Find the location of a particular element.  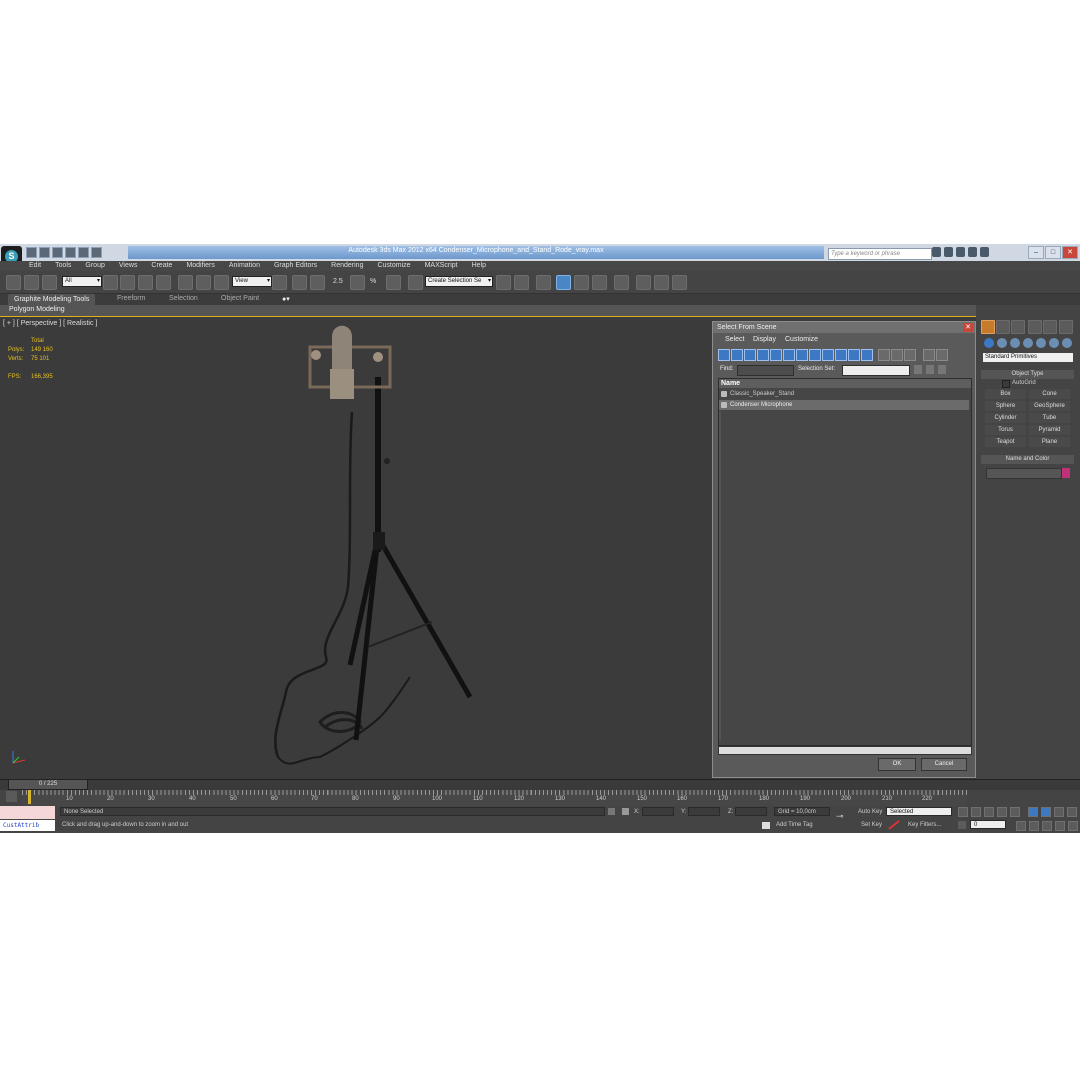

maxscript-listener-top is located at coordinates (27, 812).